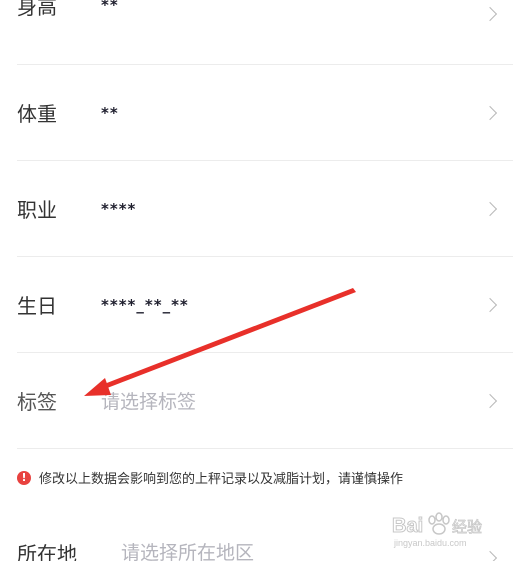 The width and height of the screenshot is (513, 561). I want to click on baidu-watermark: Bai 经验 jingyan.baidu.com, so click(444, 529).